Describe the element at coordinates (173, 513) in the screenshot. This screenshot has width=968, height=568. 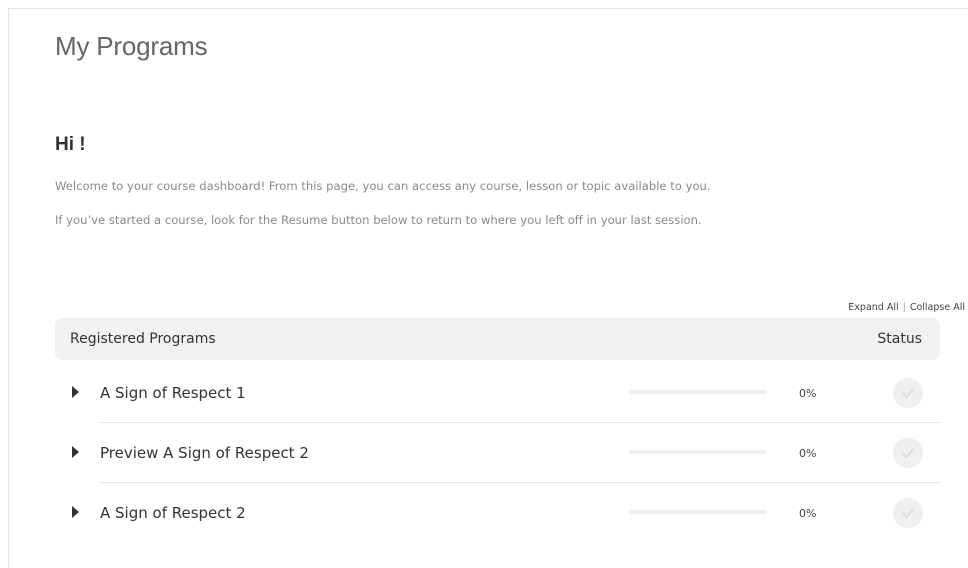
I see `program-title: A Sign of Respect 2` at that location.